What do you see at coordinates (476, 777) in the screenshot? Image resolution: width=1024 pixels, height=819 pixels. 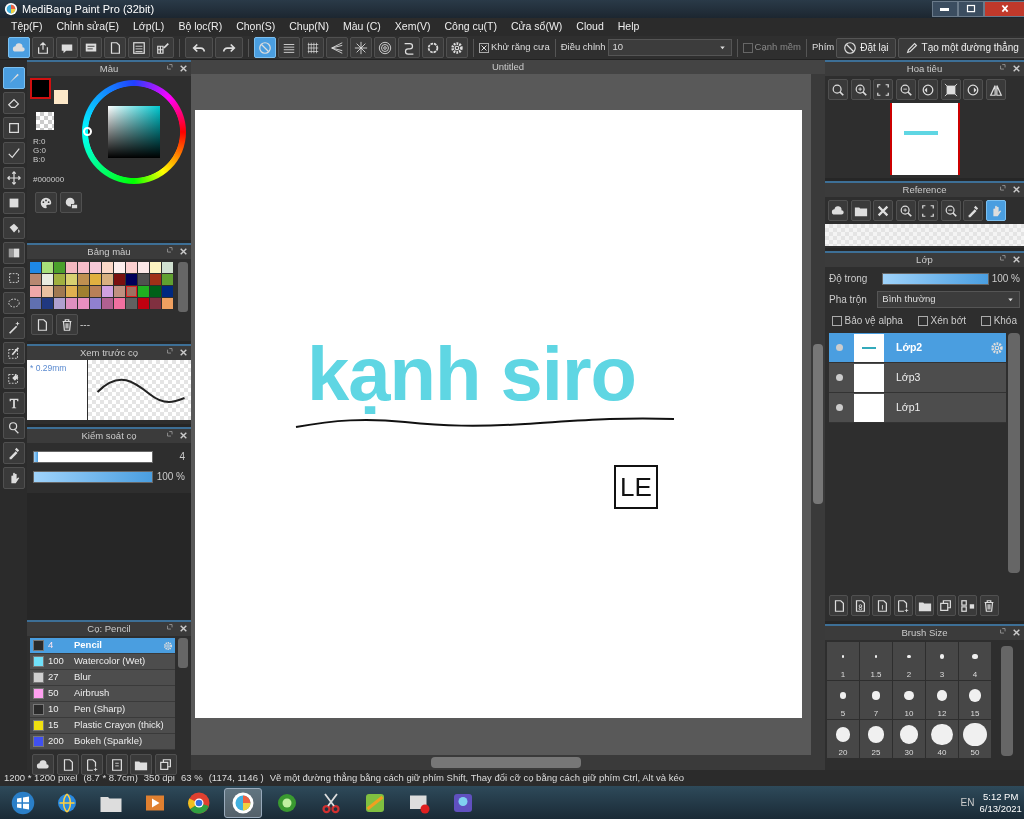 I see `status-message: Vẽ một đường thẳng bằng cách giữ phím Shift, Thay đổi cỡ cọ bằng cách giữ phím Ctrl, Alt và kéo` at bounding box center [476, 777].